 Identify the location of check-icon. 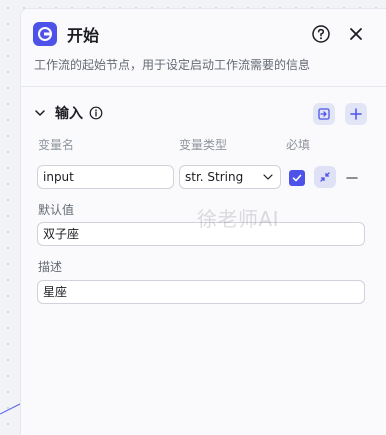
(297, 178).